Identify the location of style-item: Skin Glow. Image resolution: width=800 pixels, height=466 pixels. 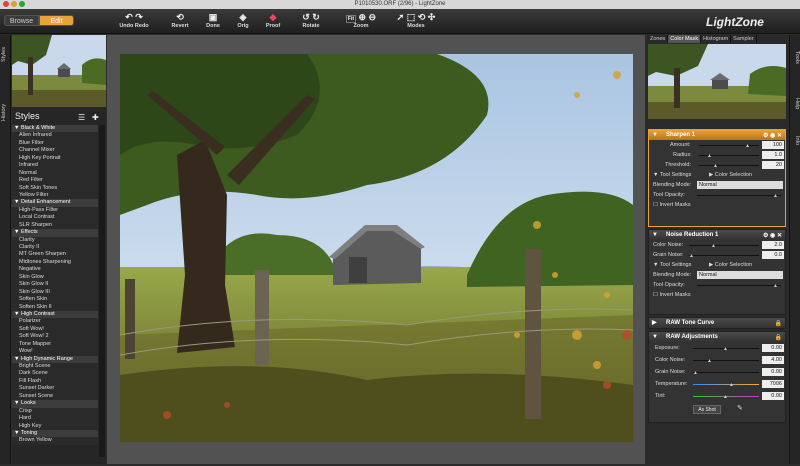
(55, 277).